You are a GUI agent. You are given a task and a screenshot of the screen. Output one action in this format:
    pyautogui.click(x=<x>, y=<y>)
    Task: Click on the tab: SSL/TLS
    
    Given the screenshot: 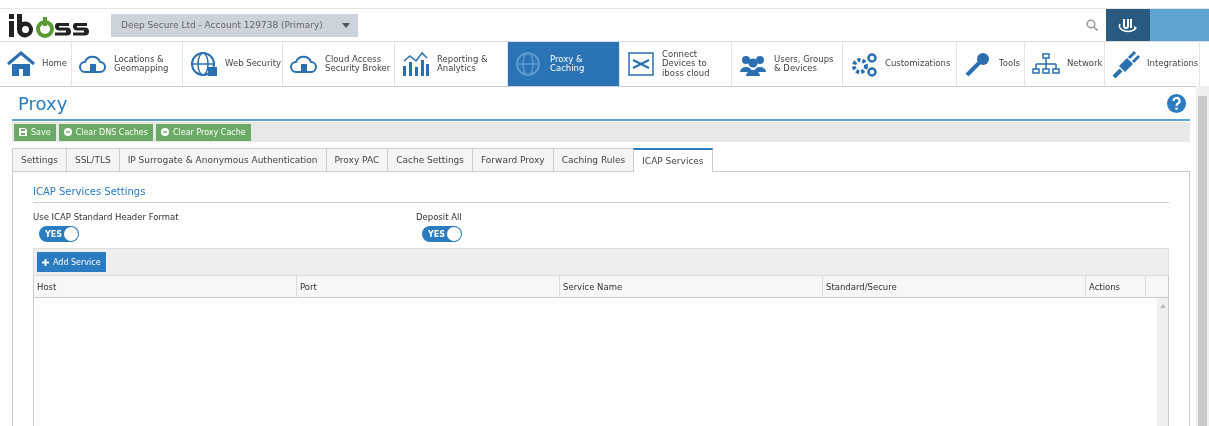 What is the action you would take?
    pyautogui.click(x=92, y=159)
    